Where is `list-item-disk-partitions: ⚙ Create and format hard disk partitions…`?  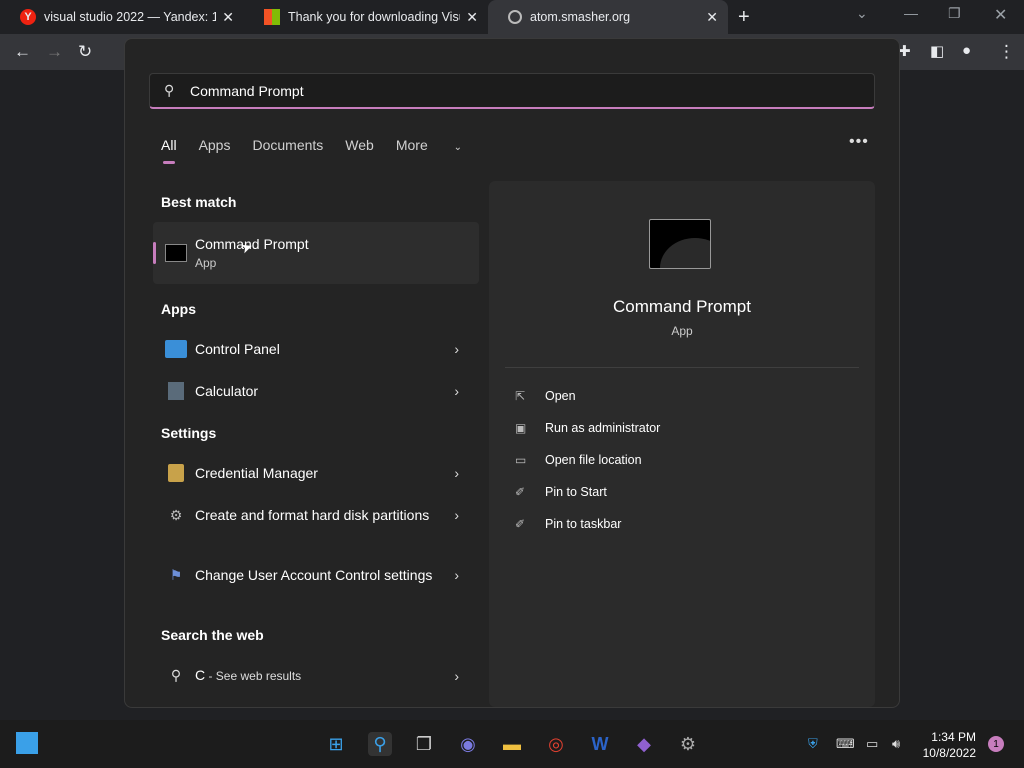 list-item-disk-partitions: ⚙ Create and format hard disk partitions… is located at coordinates (316, 515).